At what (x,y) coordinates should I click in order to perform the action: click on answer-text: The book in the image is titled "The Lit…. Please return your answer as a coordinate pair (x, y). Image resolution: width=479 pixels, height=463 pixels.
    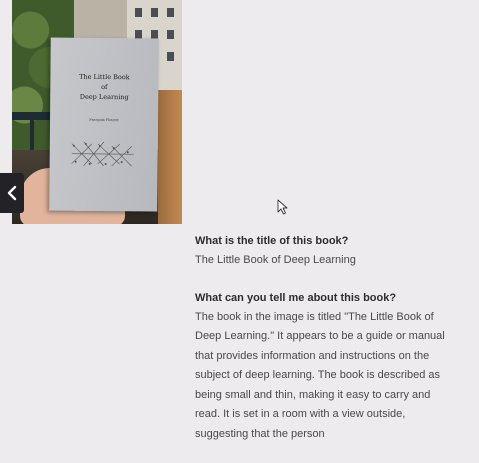
    Looking at the image, I should click on (320, 375).